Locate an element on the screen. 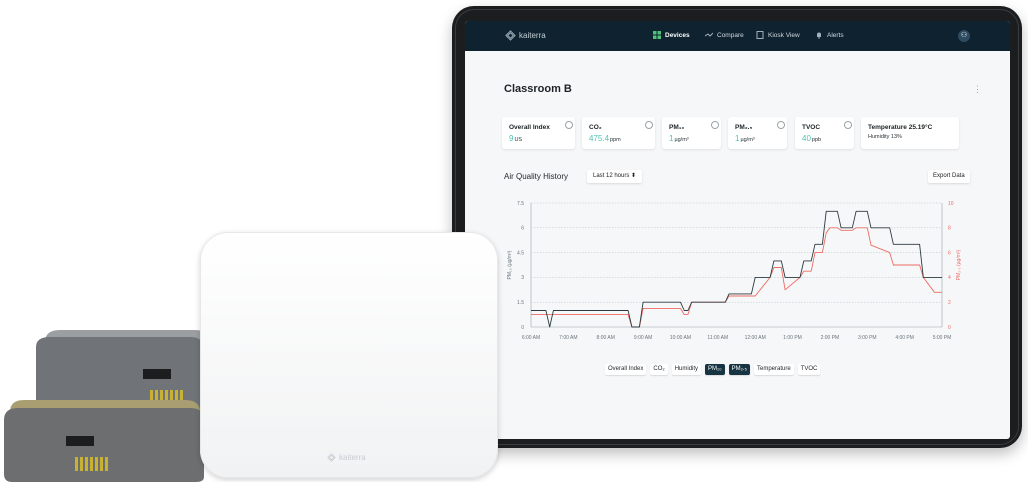  x-tick-label: 5:00 PM is located at coordinates (942, 338).